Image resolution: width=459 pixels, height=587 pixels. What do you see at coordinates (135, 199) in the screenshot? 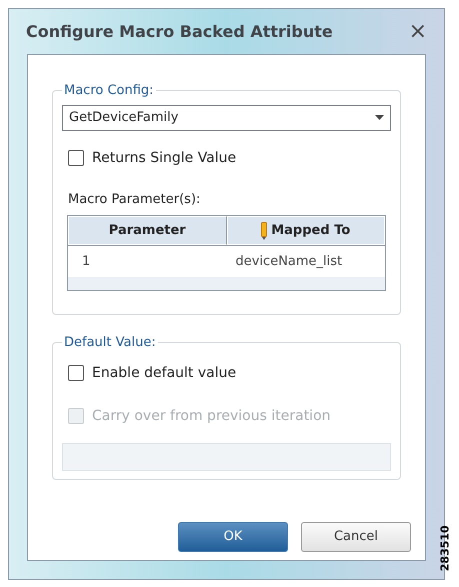
I see `parameters-label: Macro Parameter(s):` at bounding box center [135, 199].